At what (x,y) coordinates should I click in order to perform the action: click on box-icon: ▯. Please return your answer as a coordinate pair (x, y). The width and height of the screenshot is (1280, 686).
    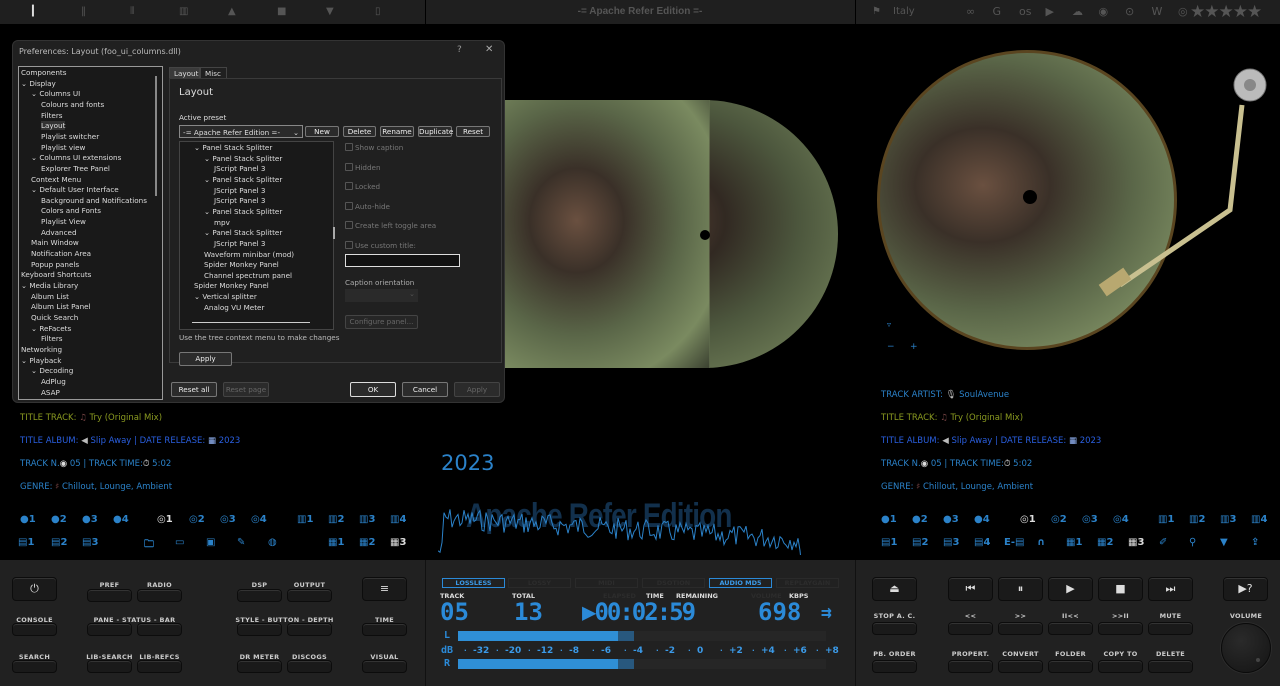
    Looking at the image, I should click on (378, 11).